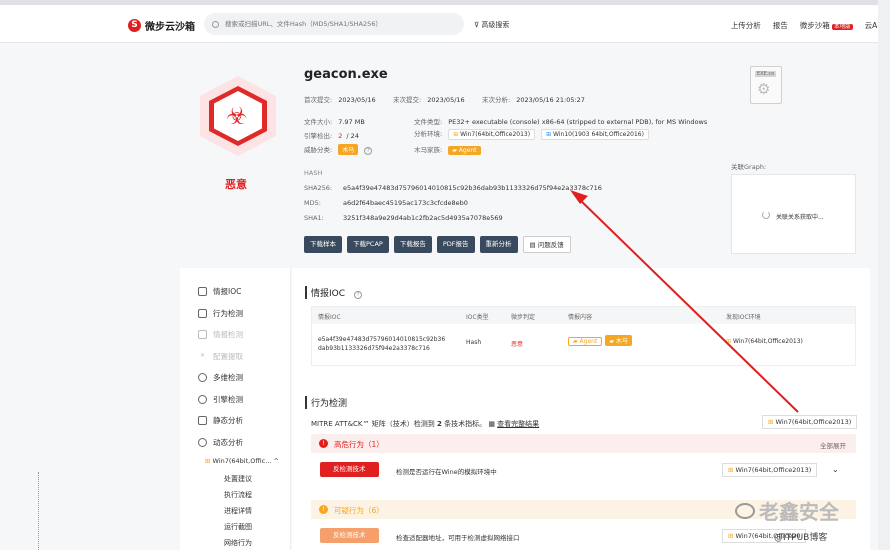 The width and height of the screenshot is (890, 550). I want to click on annotation-arrow, so click(684, 301).